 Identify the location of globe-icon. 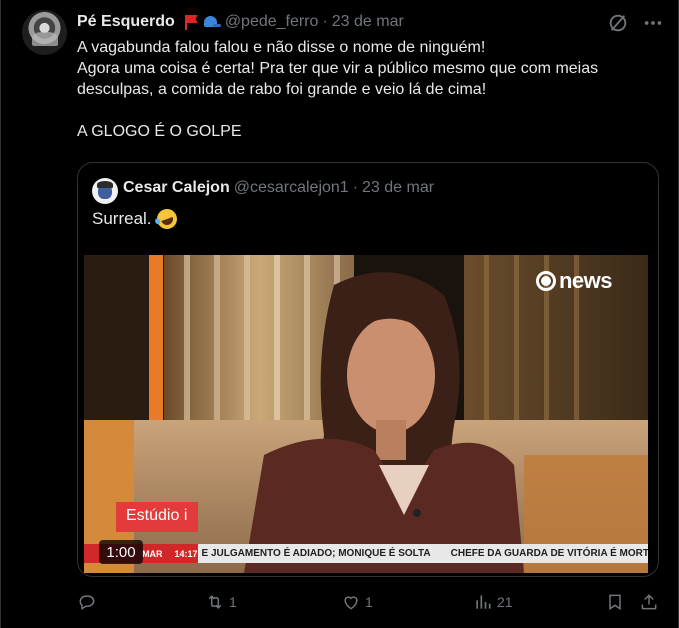
(545, 281).